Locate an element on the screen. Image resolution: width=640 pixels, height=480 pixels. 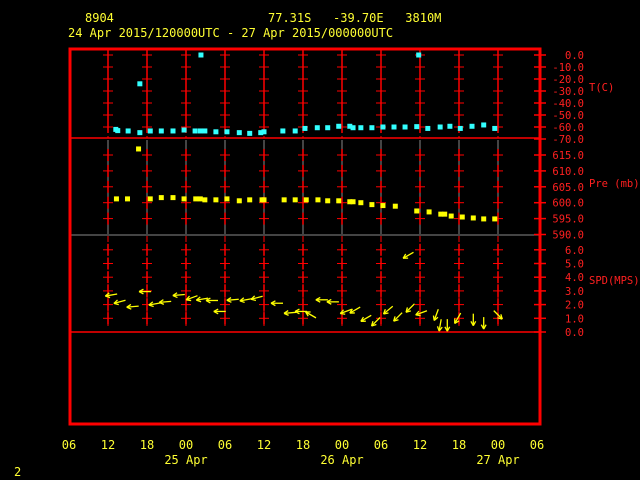
y-tick-label: -10.0 is located at coordinates (568, 68).